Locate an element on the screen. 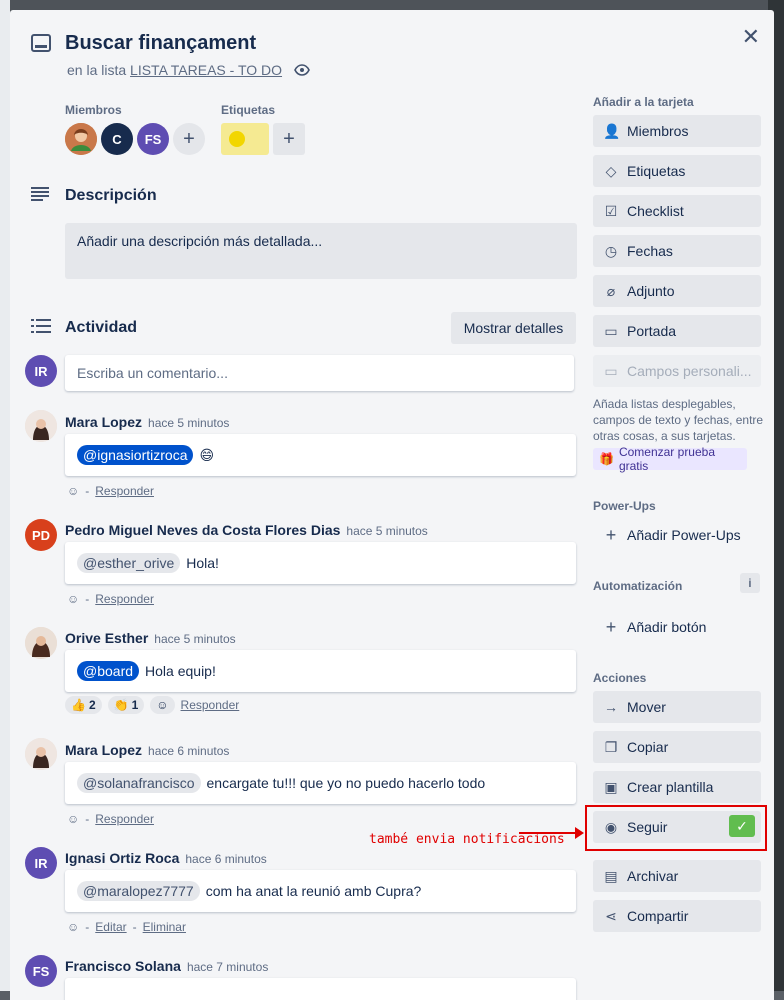  sidebar-members-button: 👤 Miembros is located at coordinates (677, 131).